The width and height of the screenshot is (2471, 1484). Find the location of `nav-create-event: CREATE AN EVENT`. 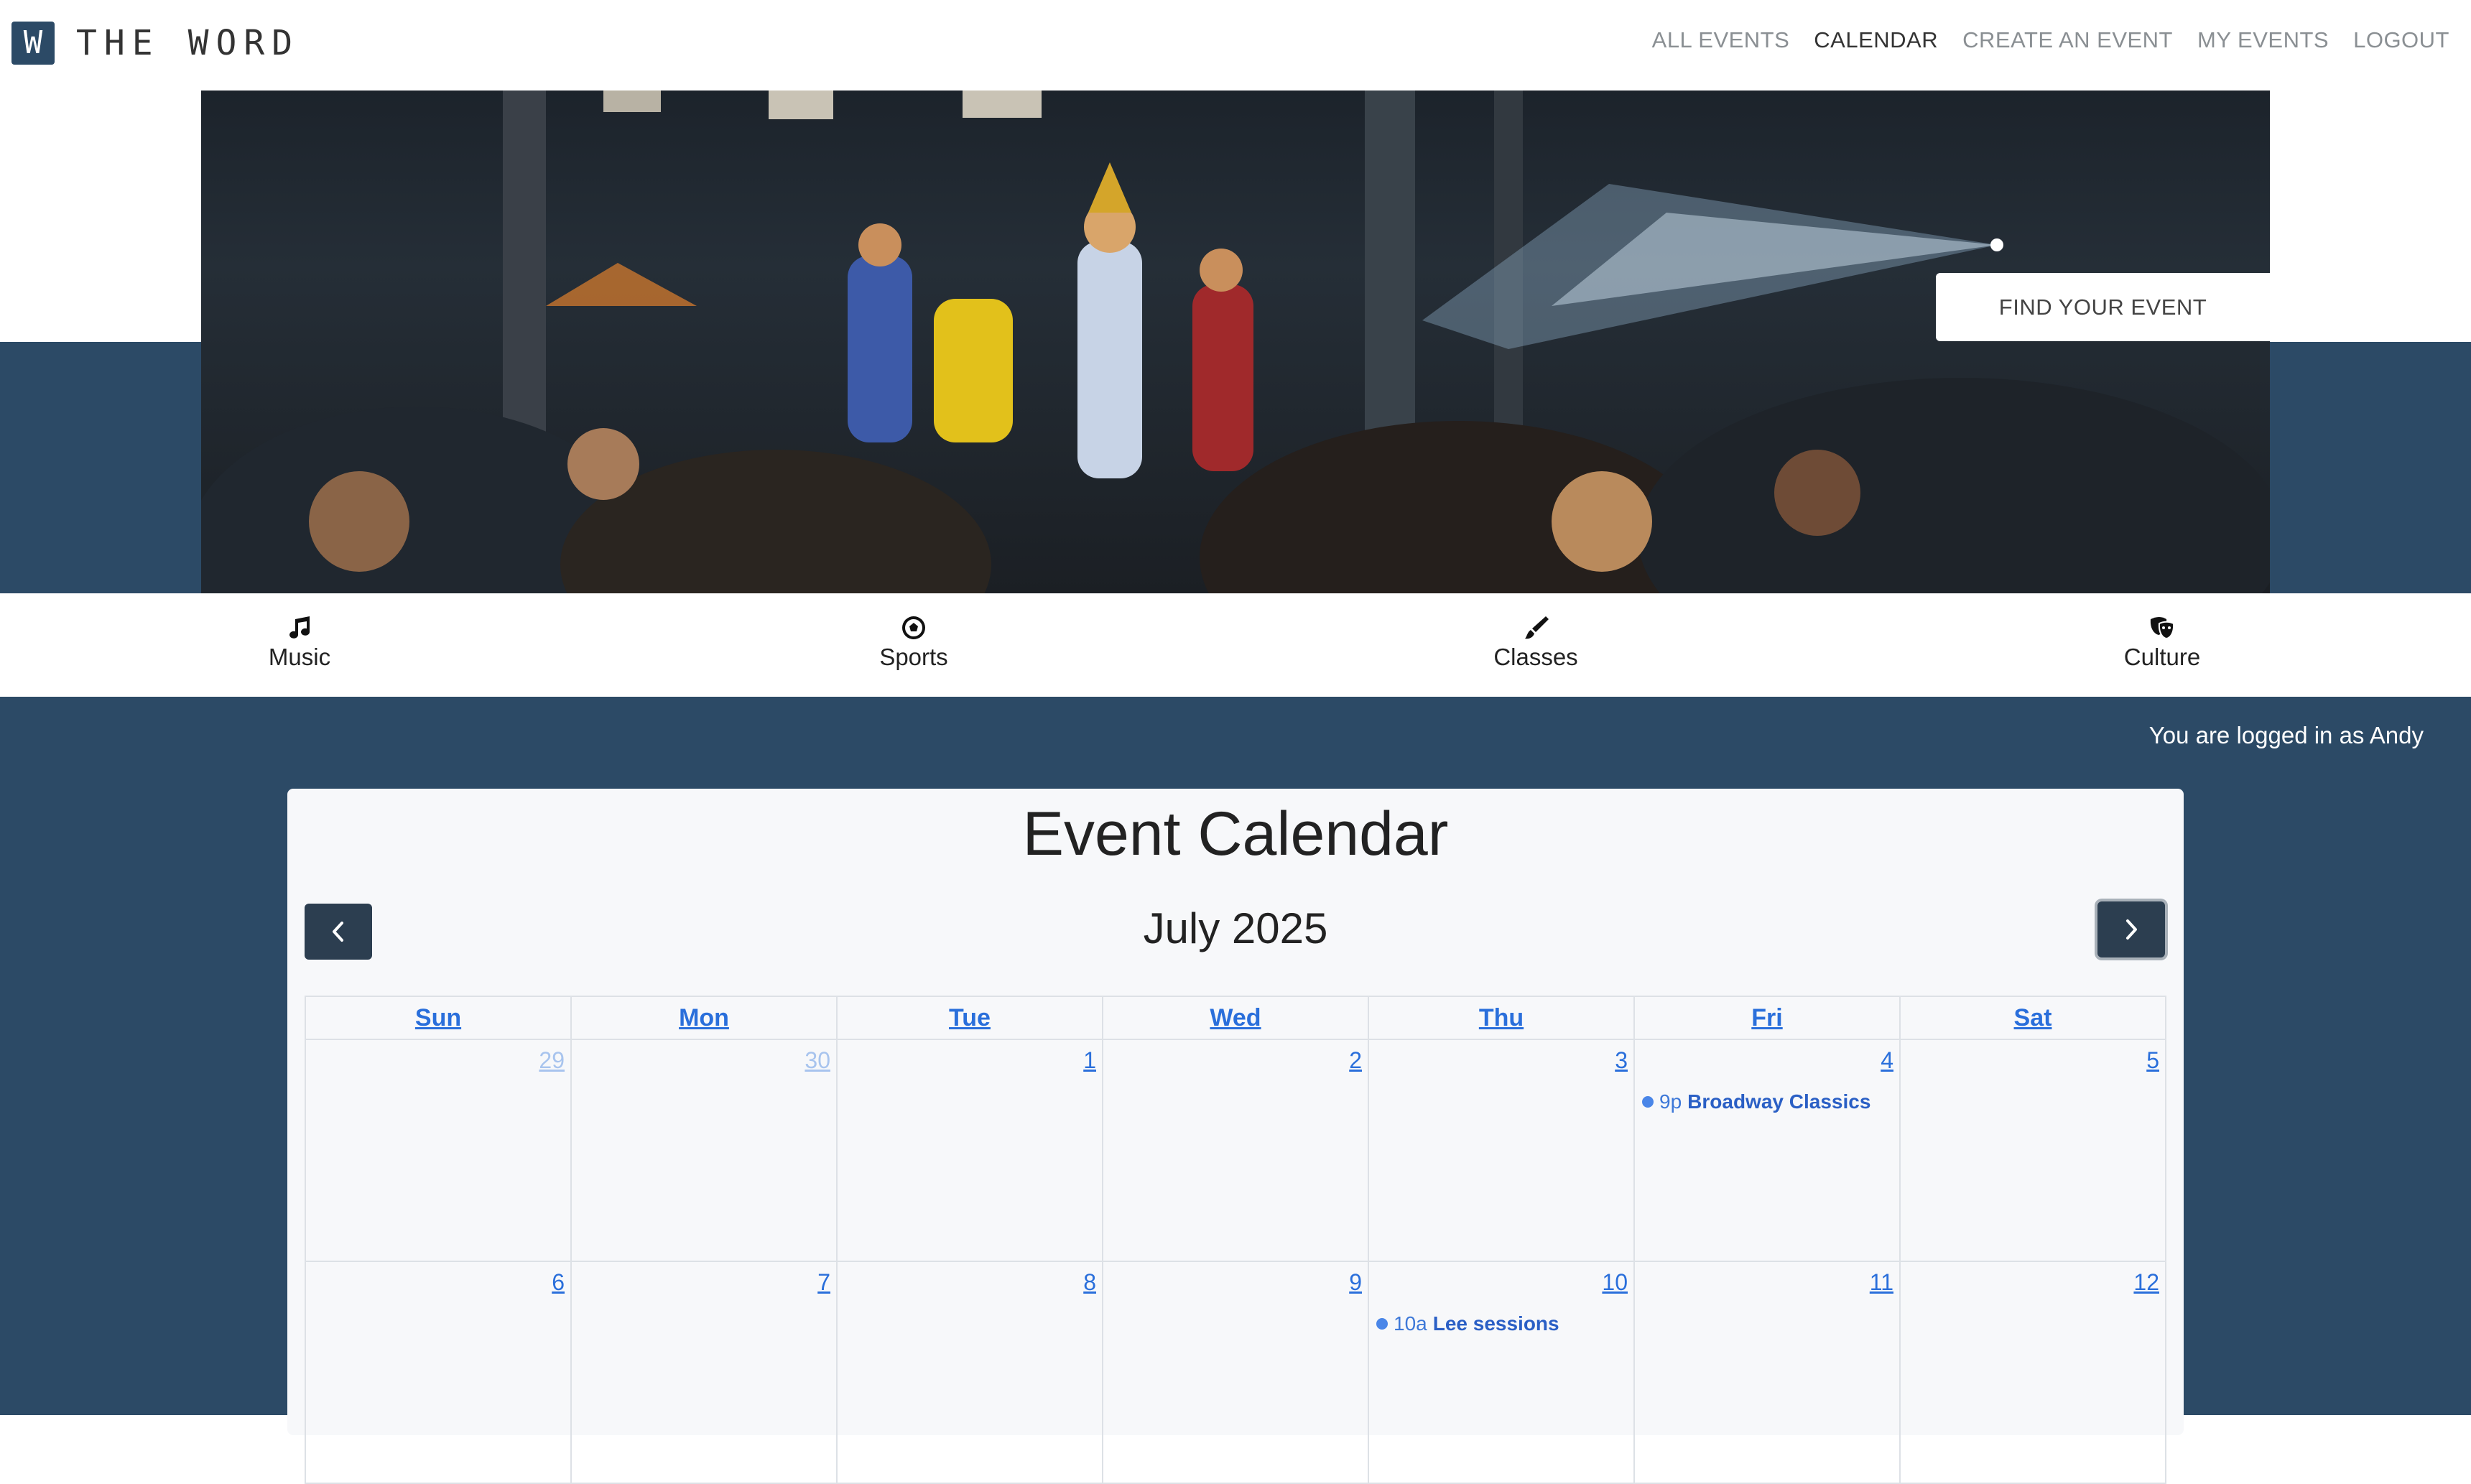

nav-create-event: CREATE AN EVENT is located at coordinates (2067, 40).